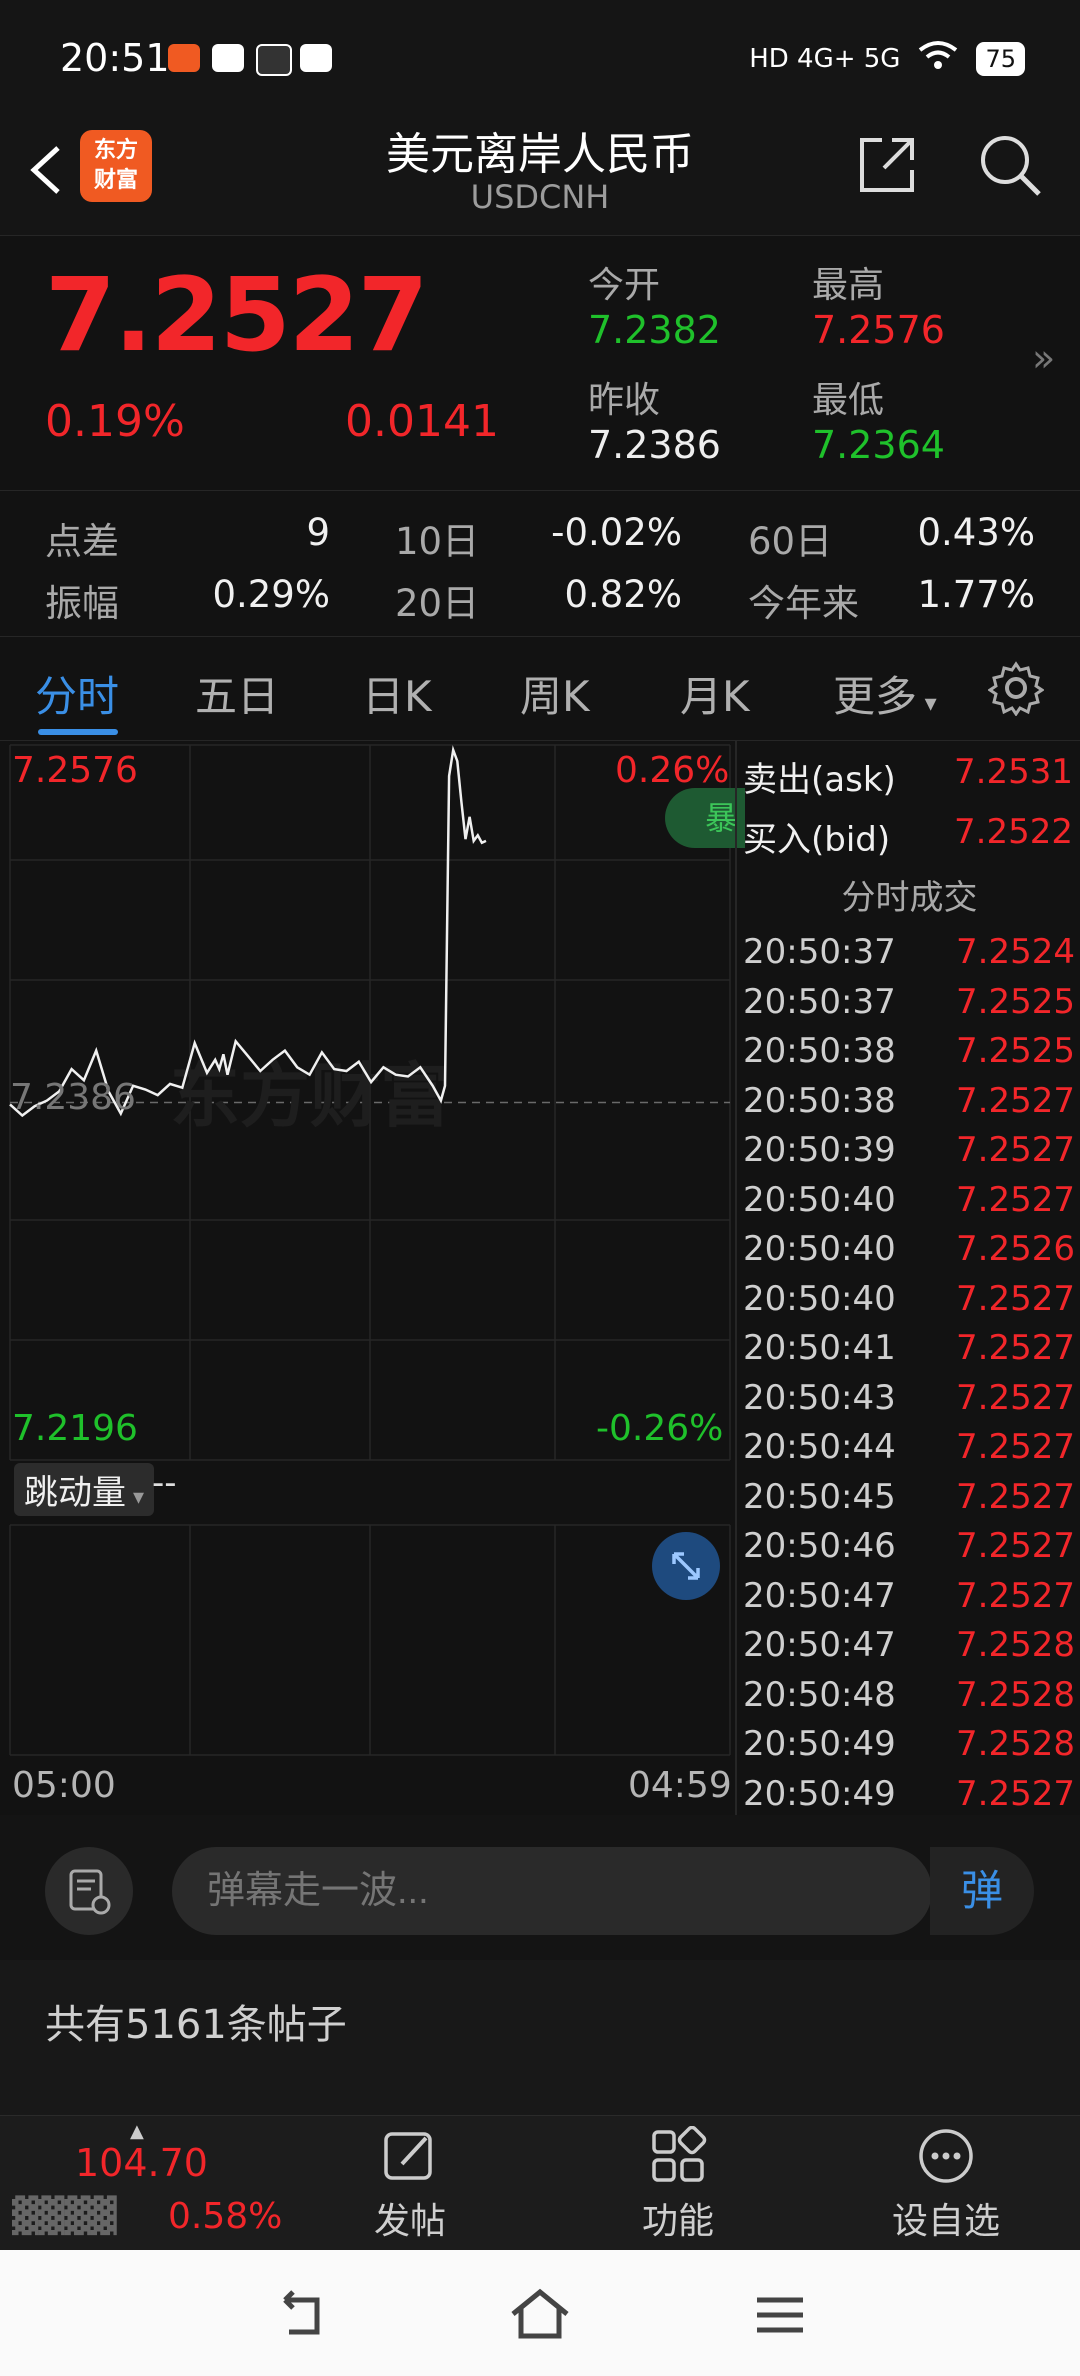 This screenshot has width=1080, height=2376. Describe the element at coordinates (909, 1353) in the screenshot. I see `trade-row: 20:50:41 7.2527` at that location.